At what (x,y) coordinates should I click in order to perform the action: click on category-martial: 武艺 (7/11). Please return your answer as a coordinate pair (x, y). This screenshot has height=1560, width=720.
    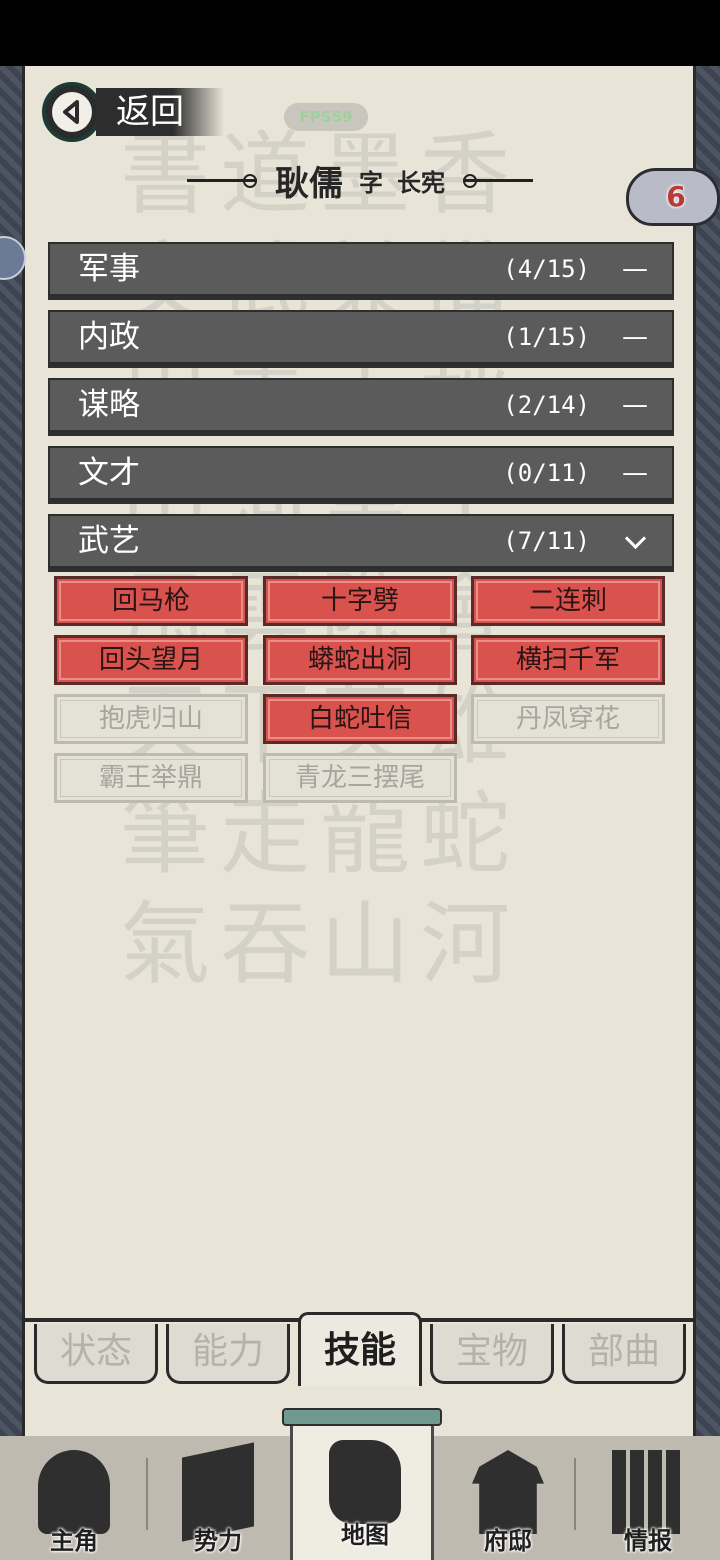
    Looking at the image, I should click on (361, 541).